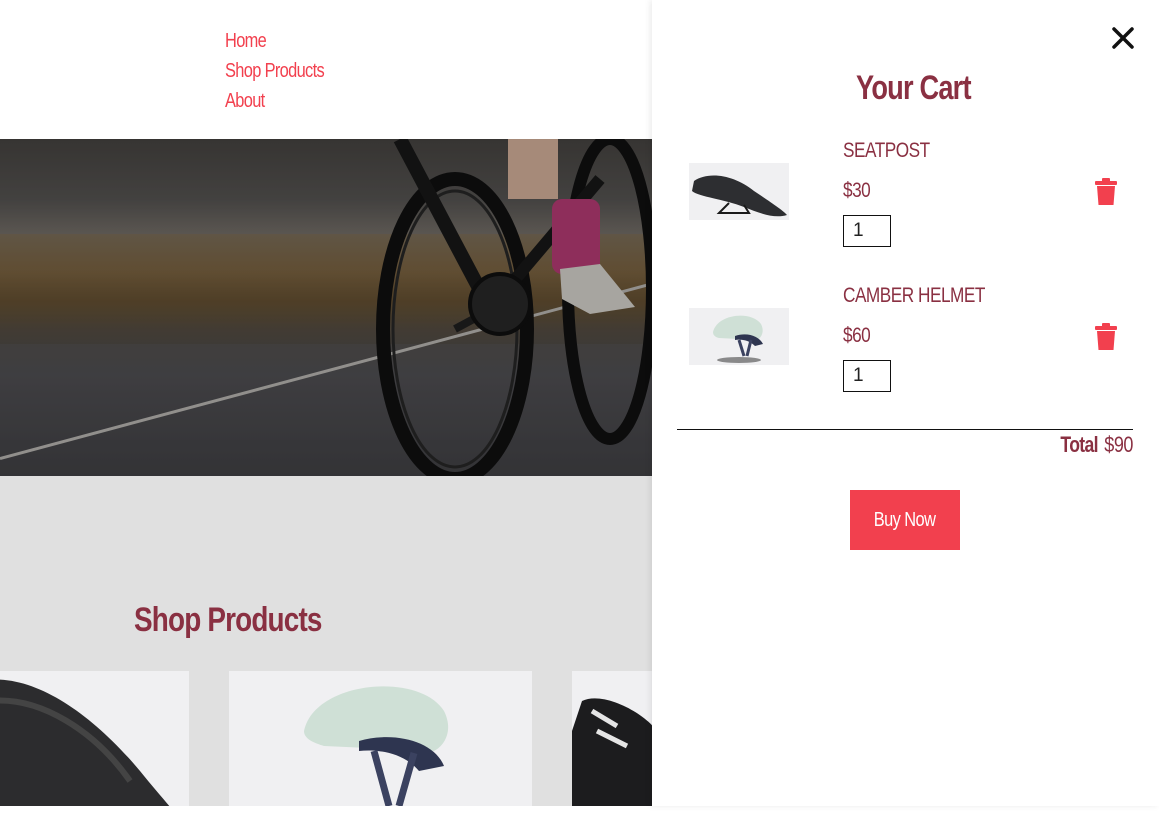 This screenshot has height=820, width=1159. What do you see at coordinates (886, 150) in the screenshot?
I see `cart-item-name: SEATPOST` at bounding box center [886, 150].